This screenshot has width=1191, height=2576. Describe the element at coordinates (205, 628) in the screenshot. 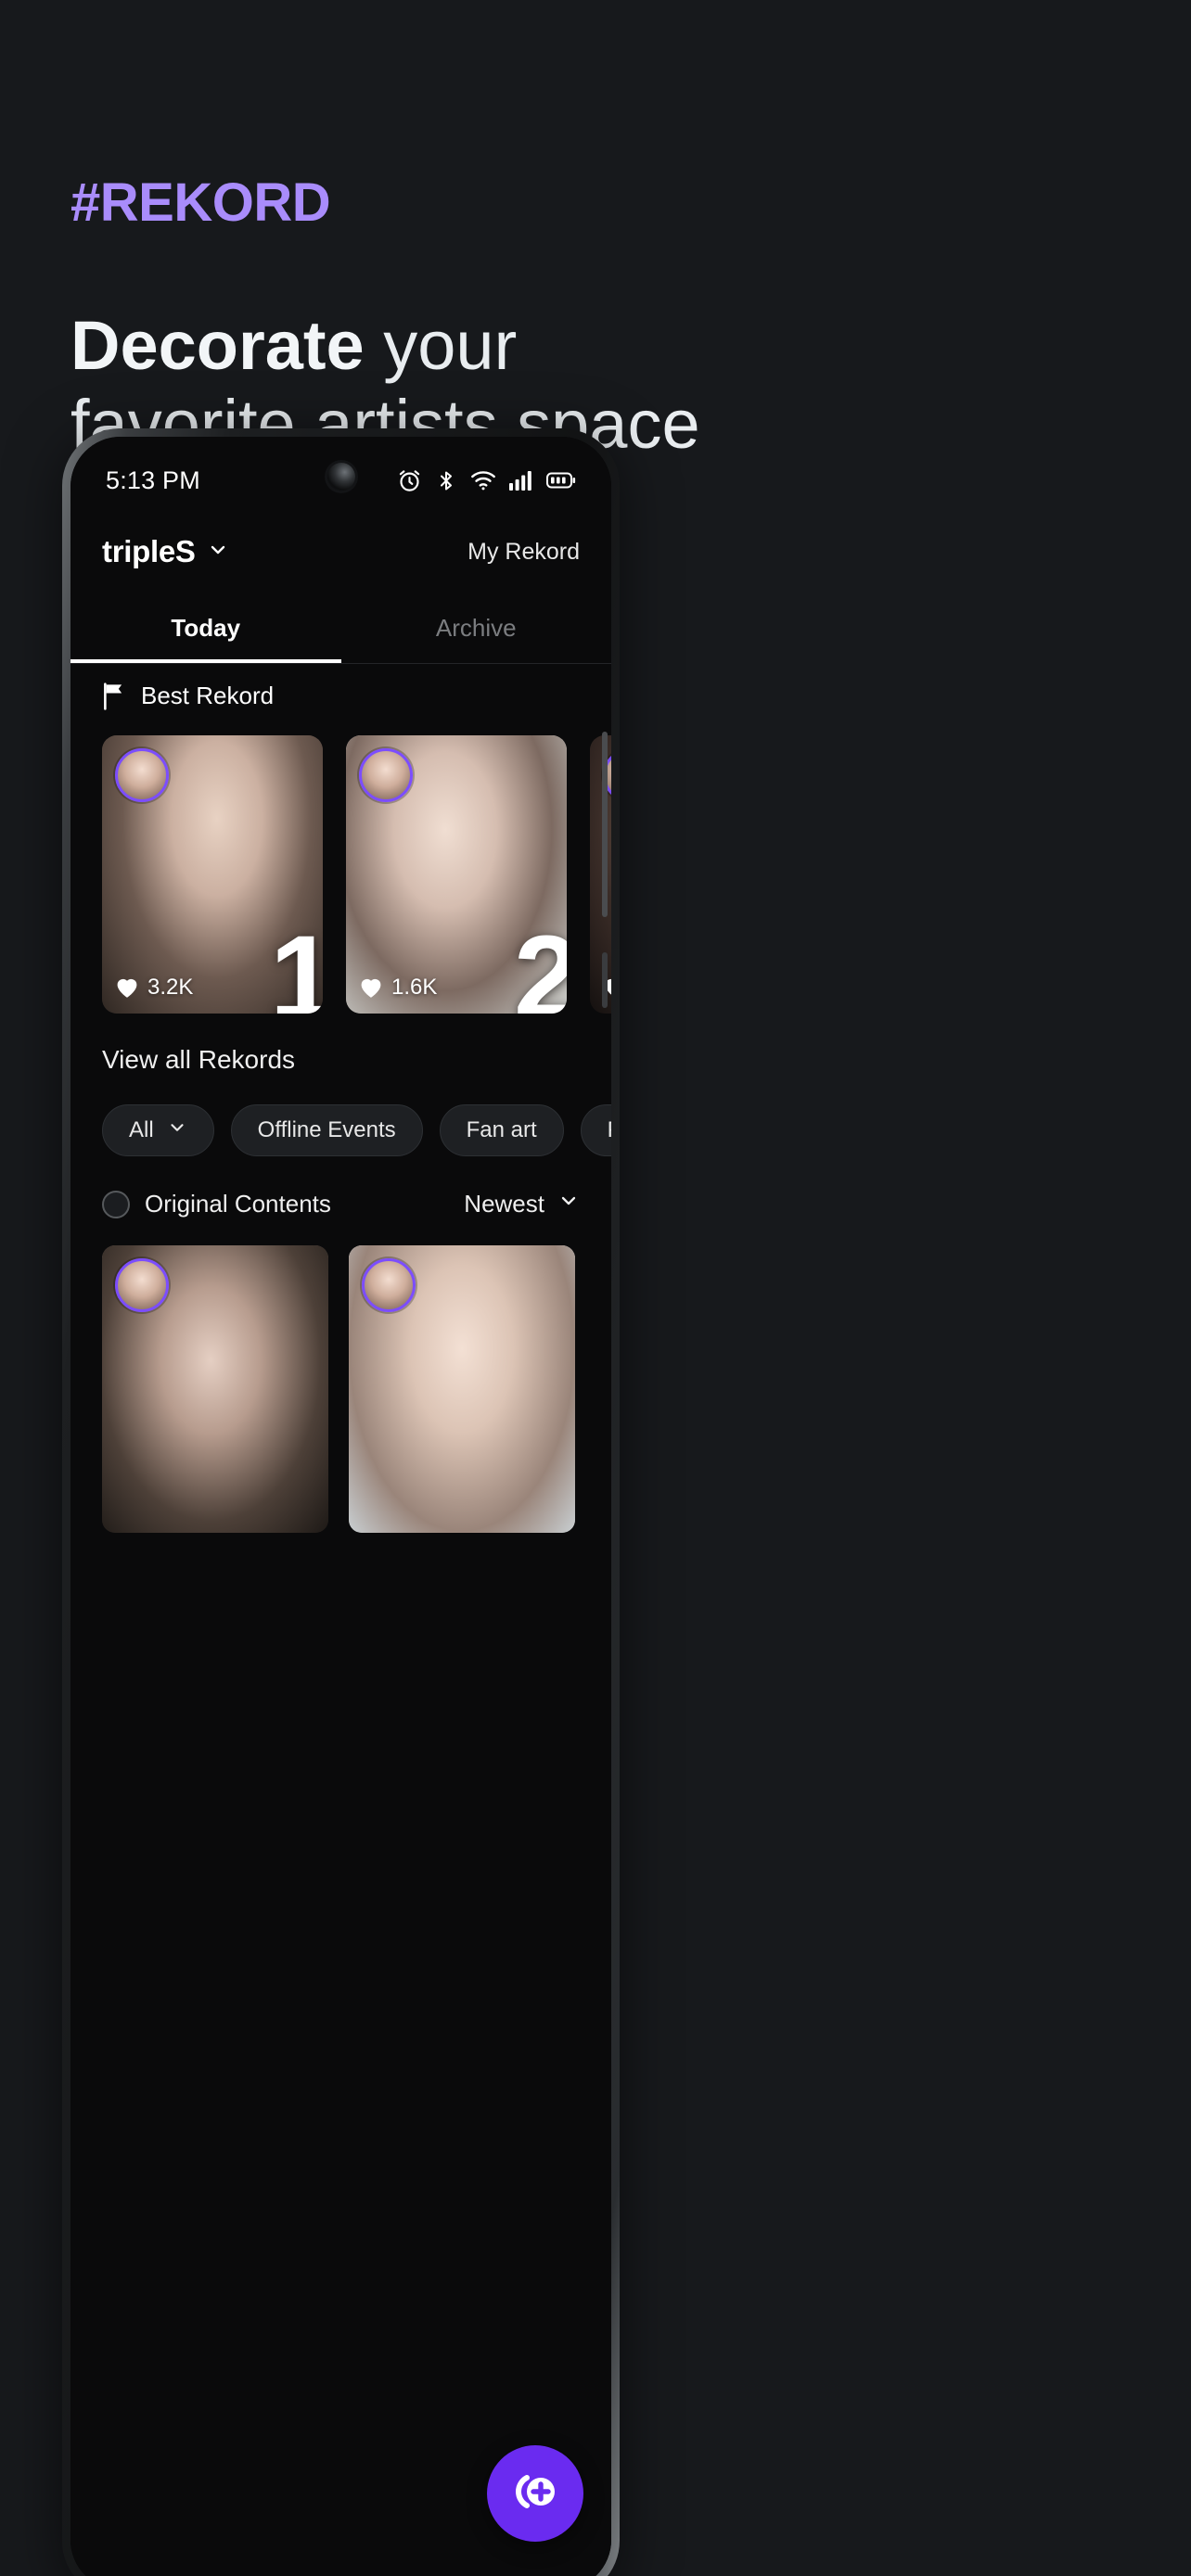

I see `tab-today: Today` at that location.